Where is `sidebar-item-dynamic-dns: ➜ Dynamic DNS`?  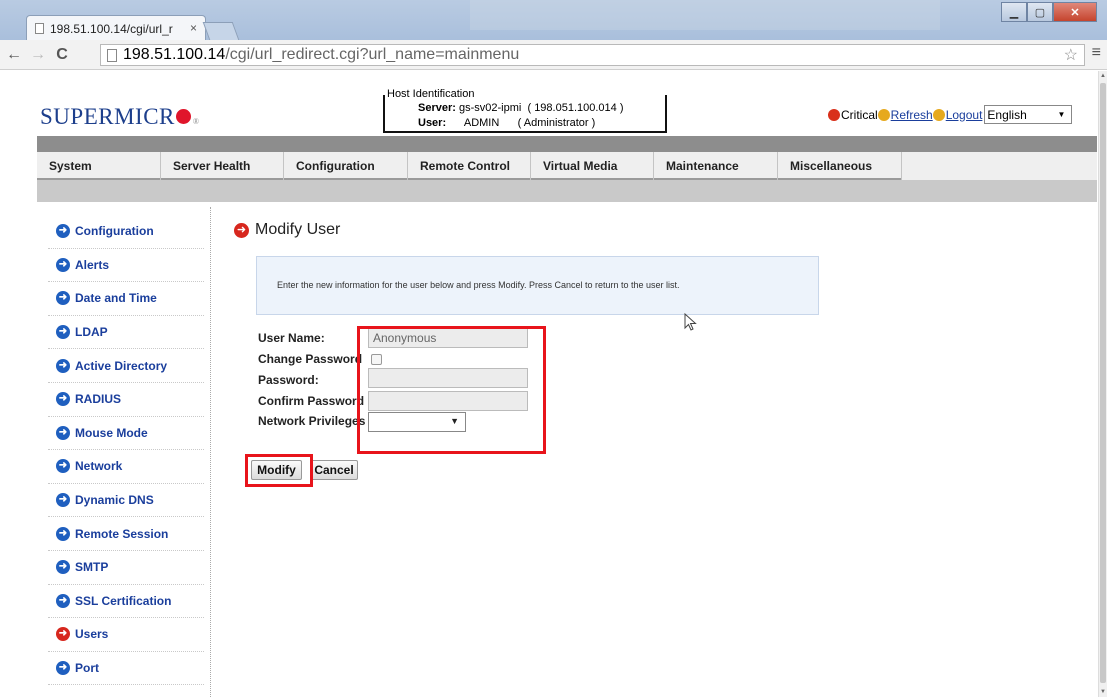 sidebar-item-dynamic-dns: ➜ Dynamic DNS is located at coordinates (126, 501).